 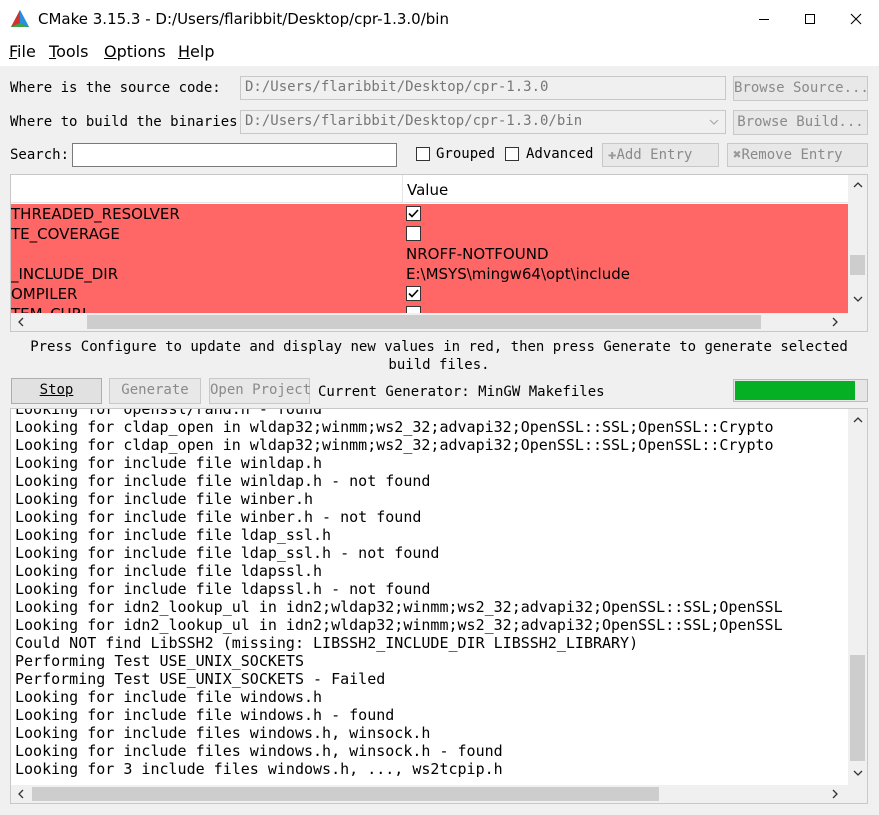 What do you see at coordinates (423, 154) in the screenshot?
I see `grouped-checkbox` at bounding box center [423, 154].